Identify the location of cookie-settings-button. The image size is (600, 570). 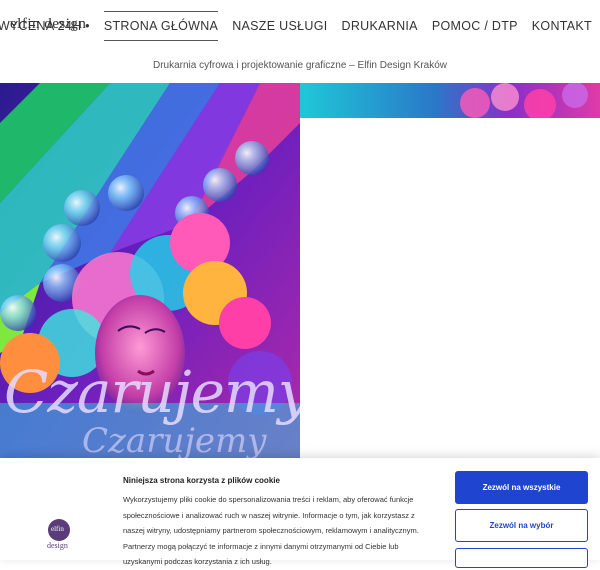
(521, 558).